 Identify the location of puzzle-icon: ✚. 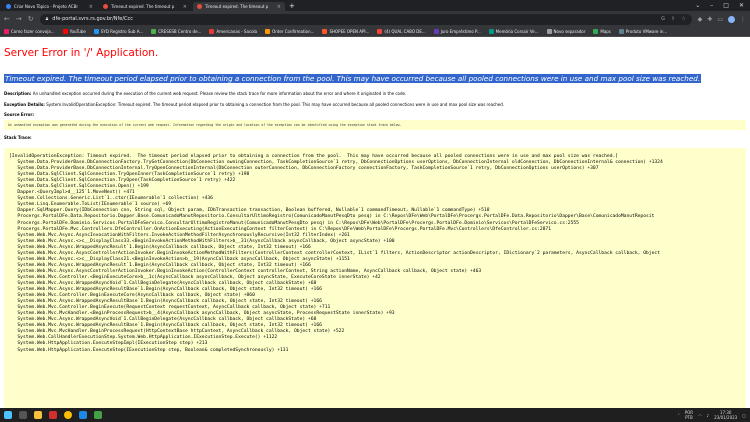
(709, 19).